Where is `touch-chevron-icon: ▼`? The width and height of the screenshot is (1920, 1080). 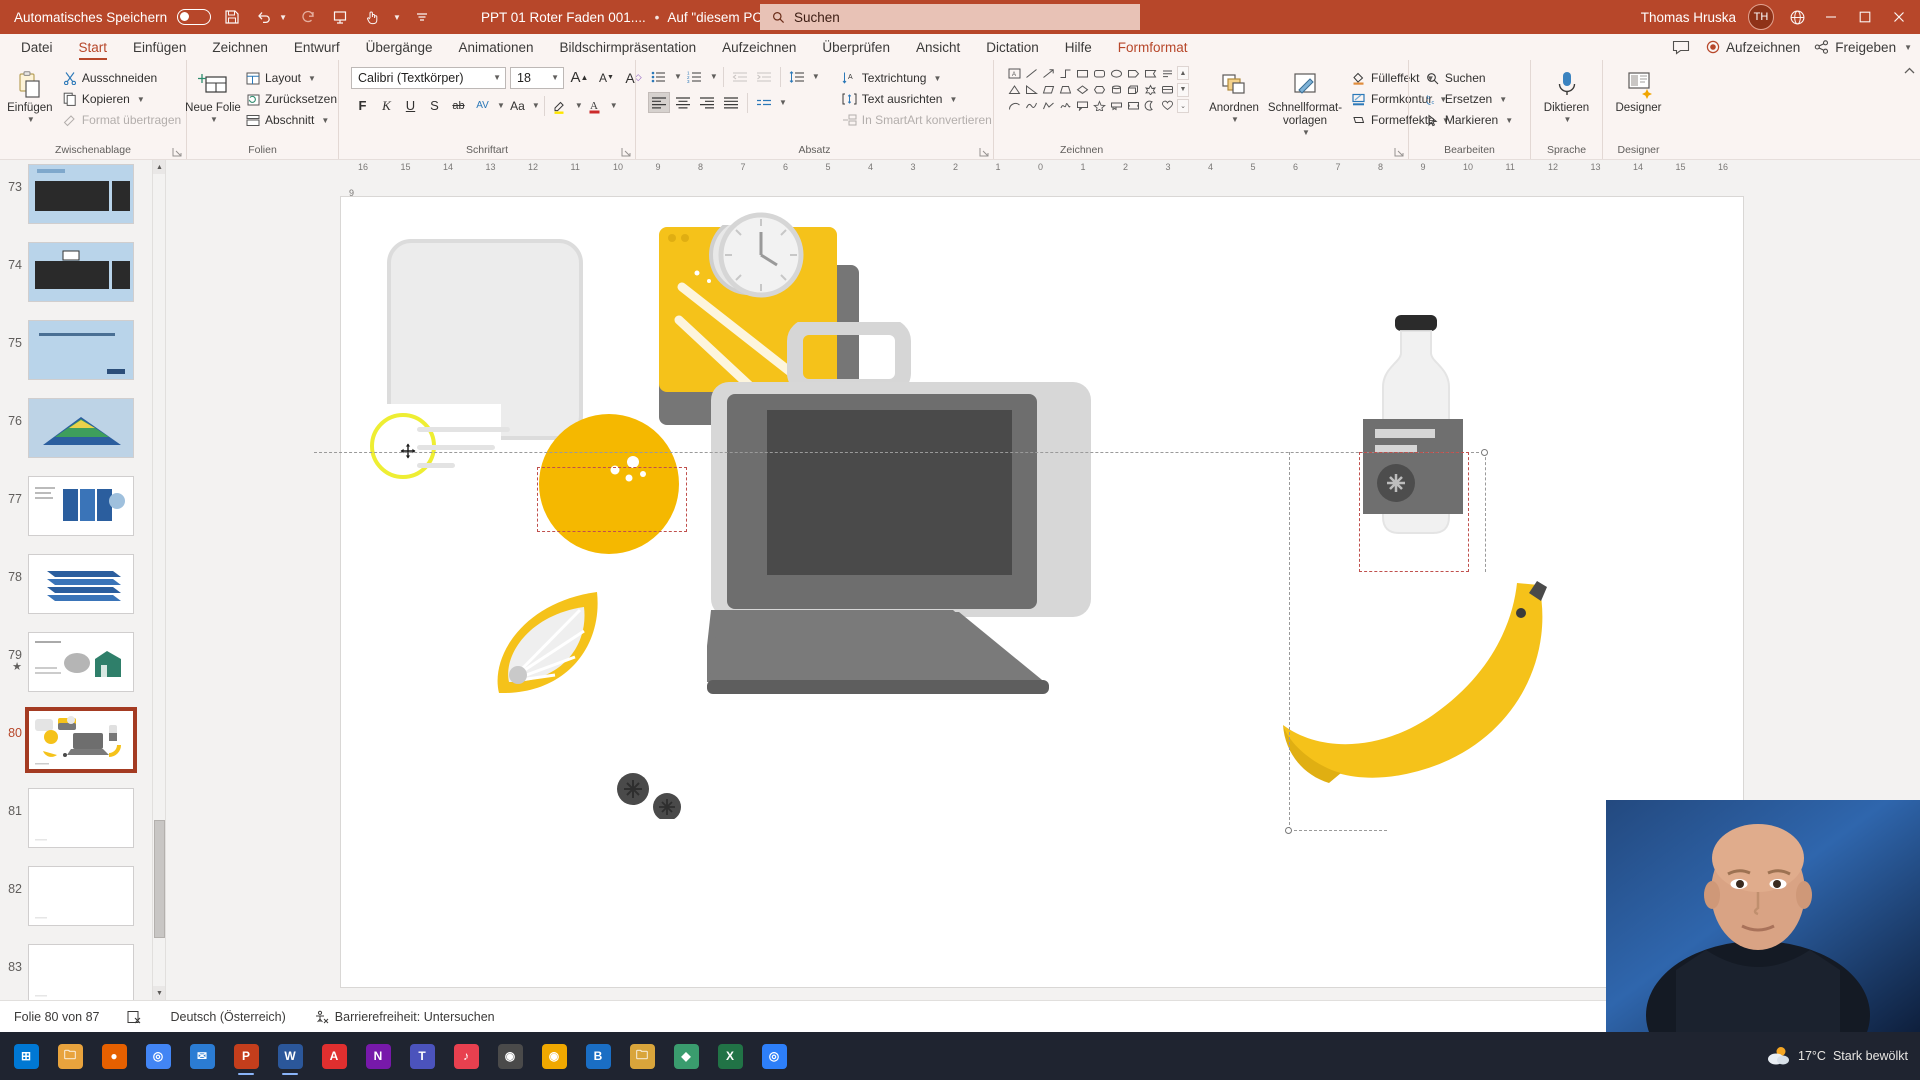 touch-chevron-icon: ▼ is located at coordinates (397, 17).